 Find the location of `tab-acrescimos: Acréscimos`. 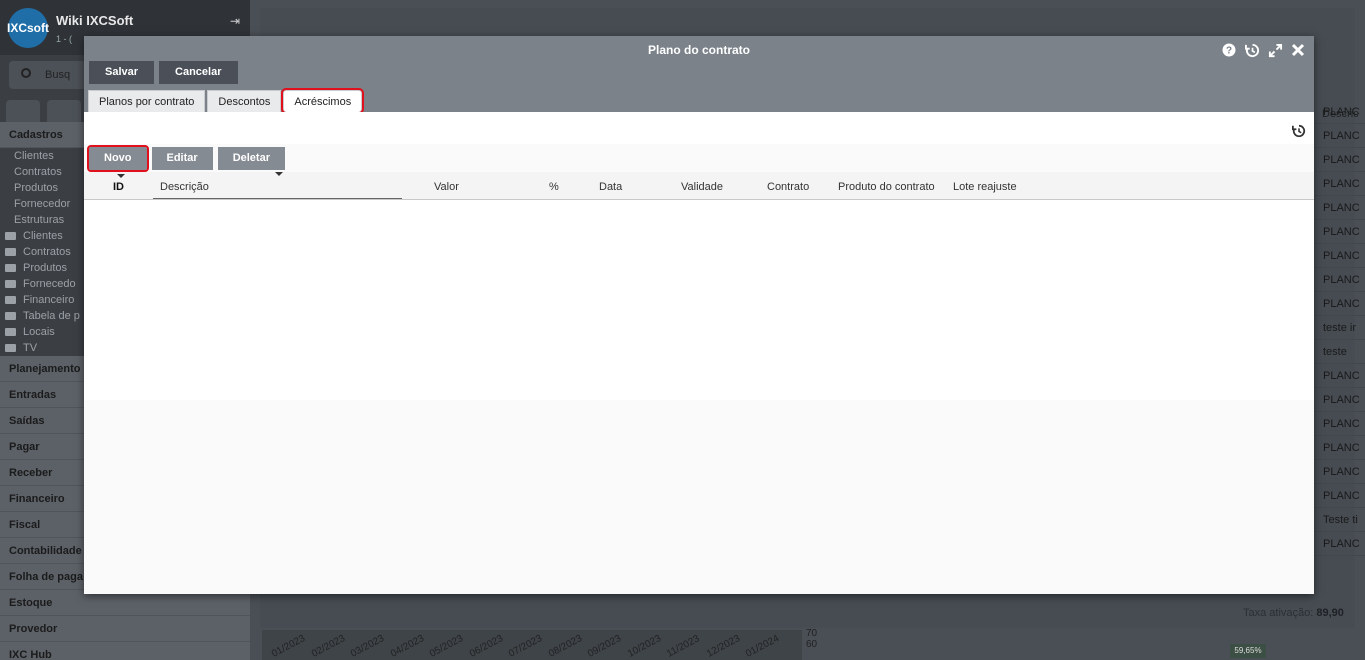

tab-acrescimos: Acréscimos is located at coordinates (323, 101).